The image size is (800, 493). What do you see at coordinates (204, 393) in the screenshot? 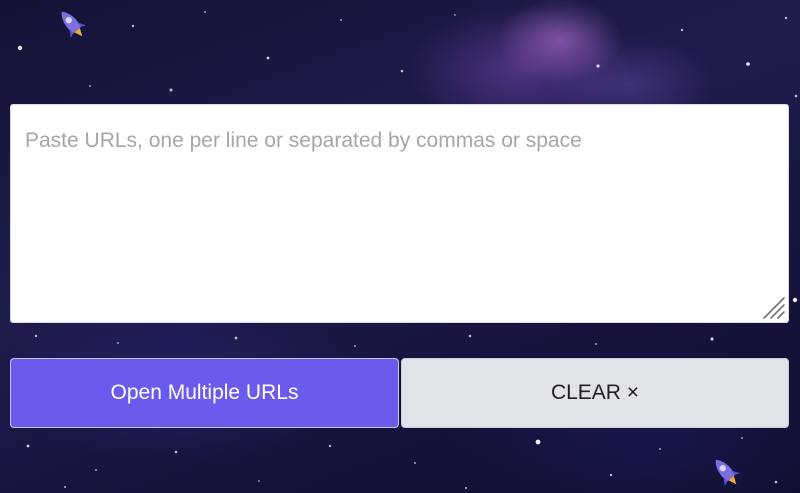
I see `open-multiple-urls-button: Open Multiple URLs` at bounding box center [204, 393].